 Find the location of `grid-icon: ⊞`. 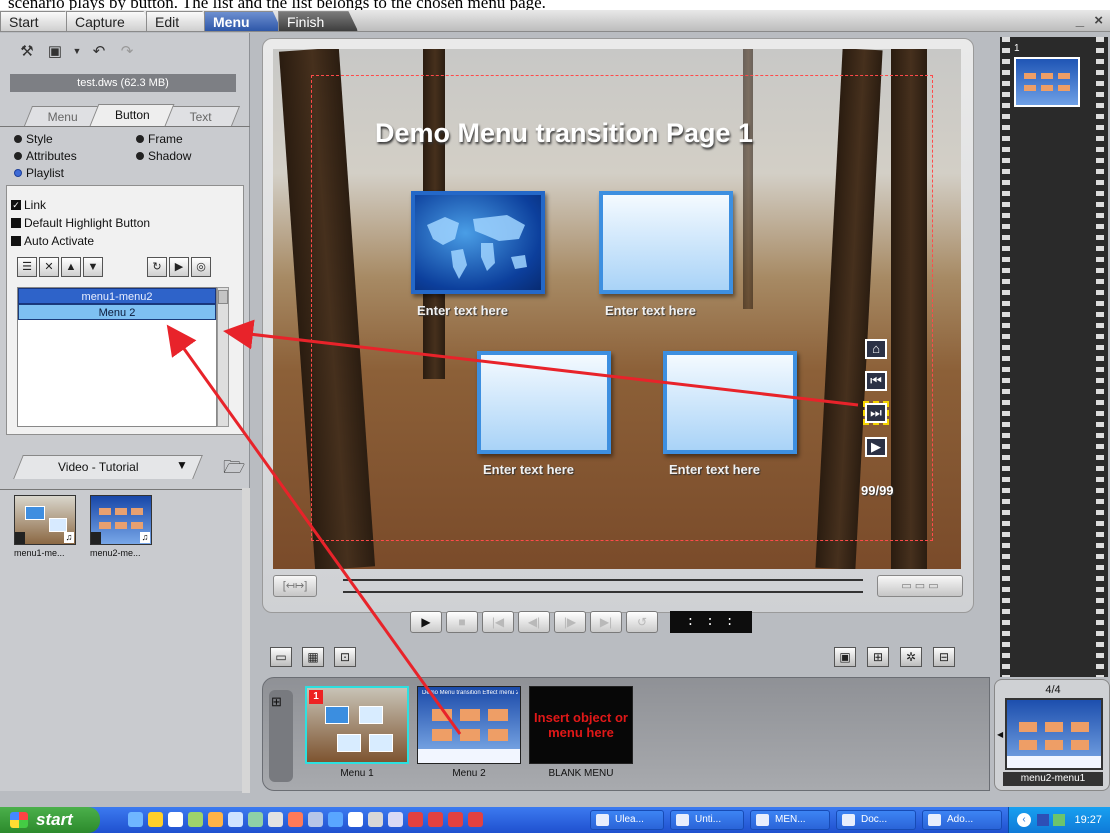

grid-icon: ⊞ is located at coordinates (276, 702).